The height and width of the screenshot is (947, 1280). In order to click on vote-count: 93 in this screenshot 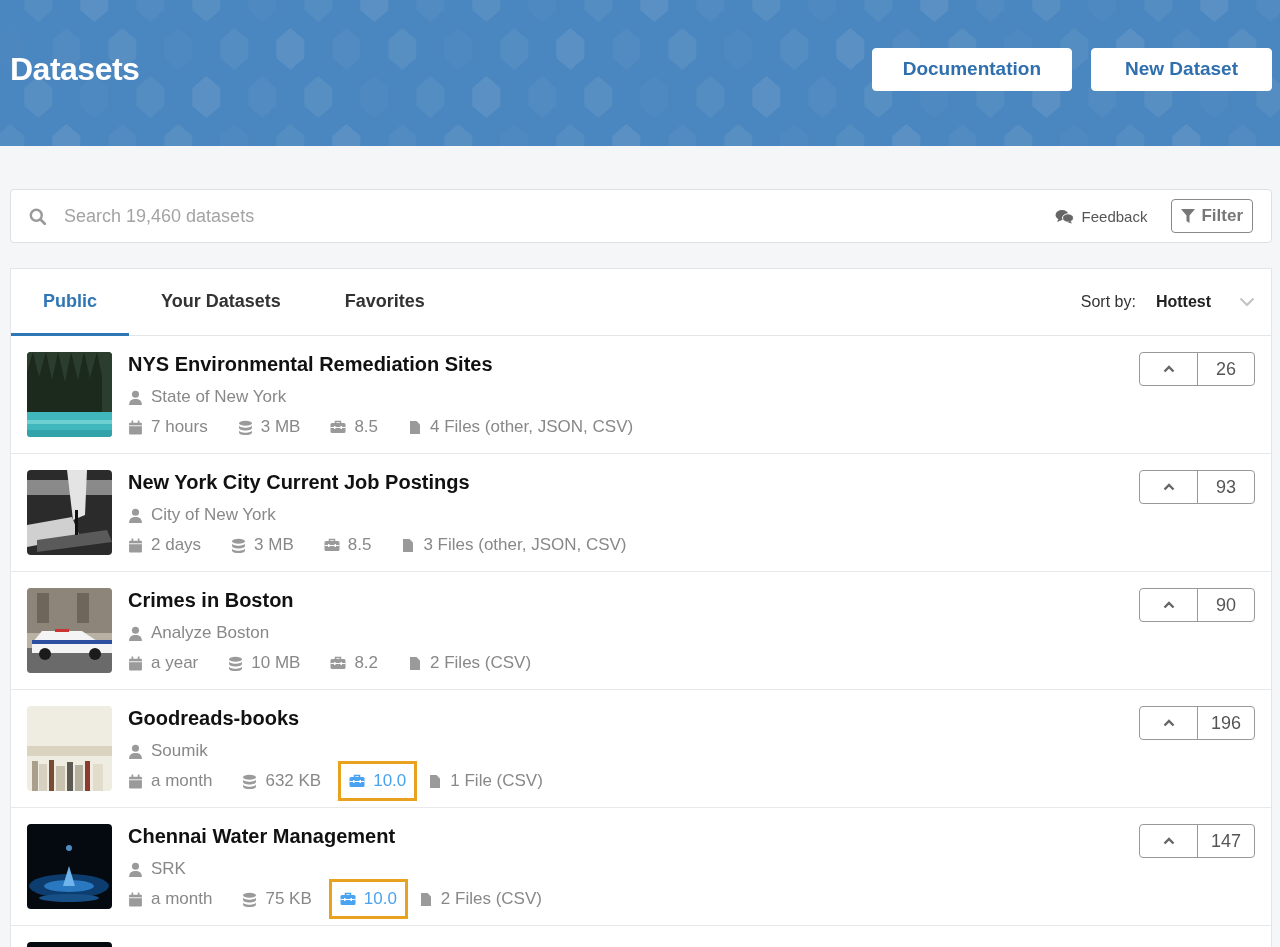, I will do `click(1226, 487)`.